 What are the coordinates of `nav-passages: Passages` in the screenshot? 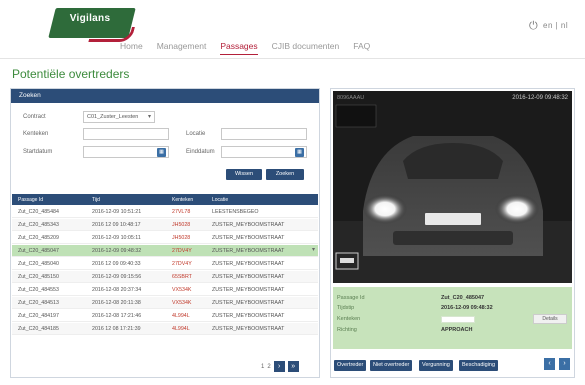 It's located at (239, 48).